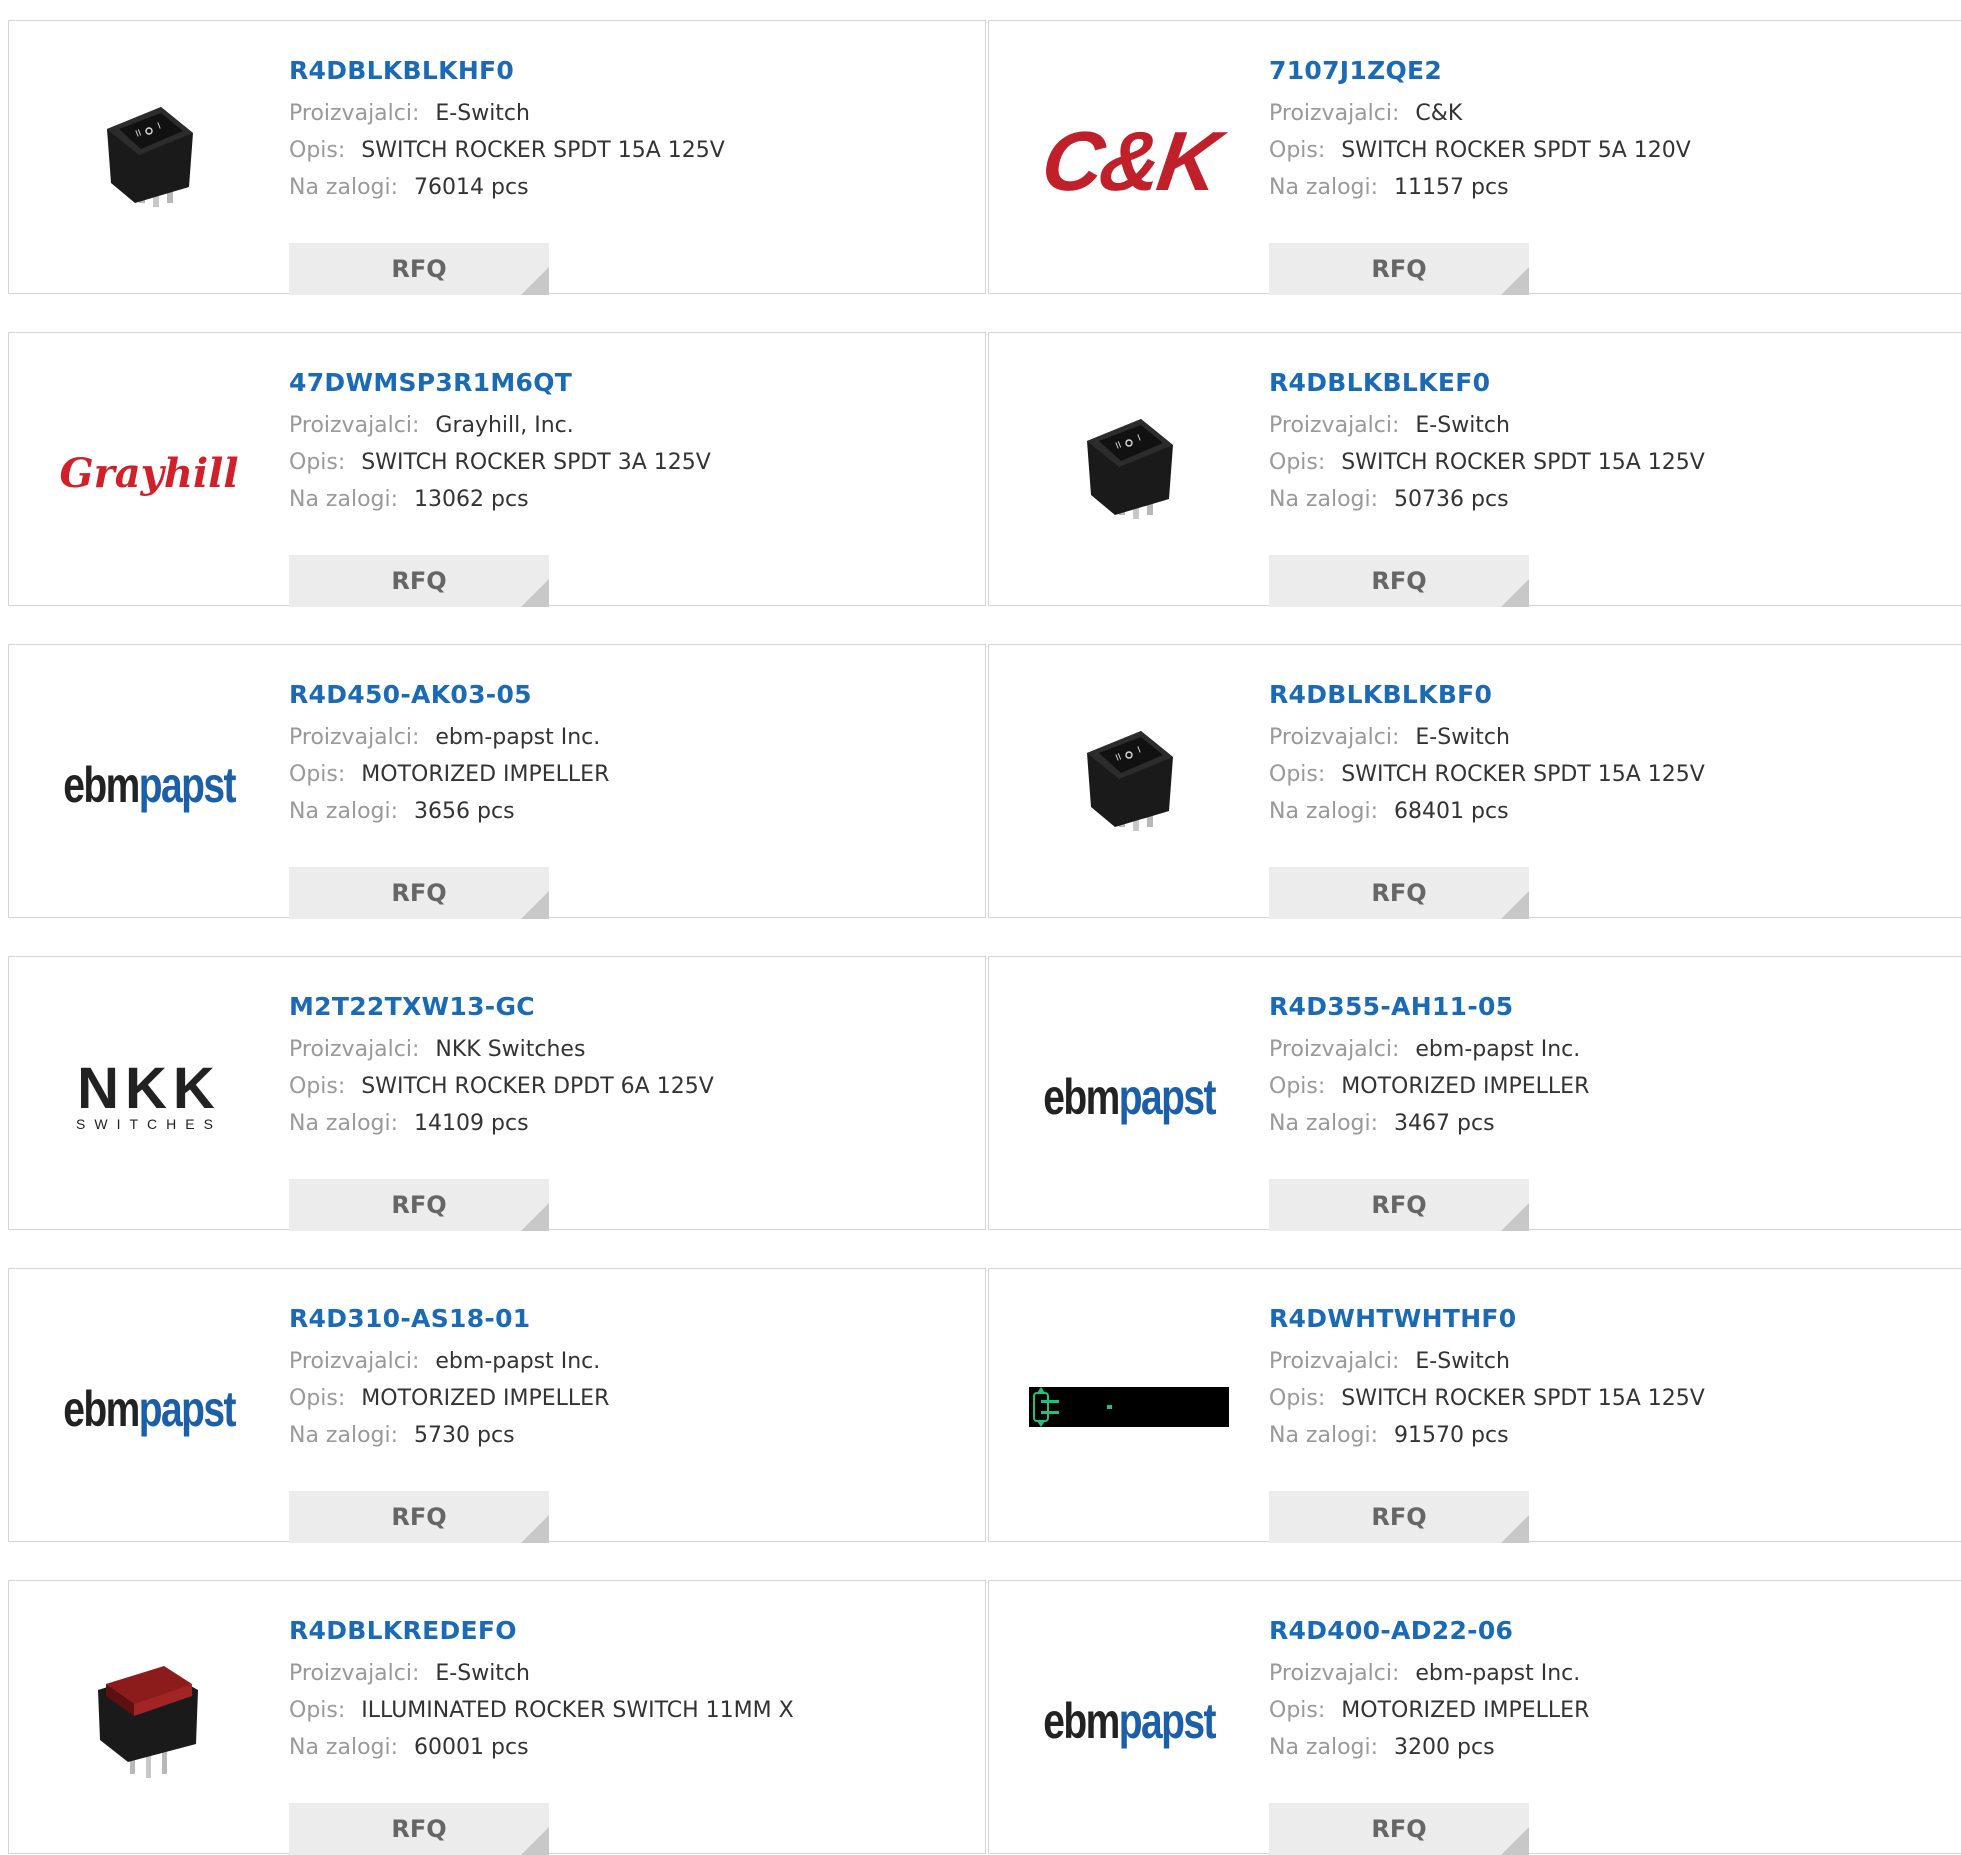 This screenshot has height=1855, width=1961. I want to click on stock-value: 14109 pcs, so click(471, 1123).